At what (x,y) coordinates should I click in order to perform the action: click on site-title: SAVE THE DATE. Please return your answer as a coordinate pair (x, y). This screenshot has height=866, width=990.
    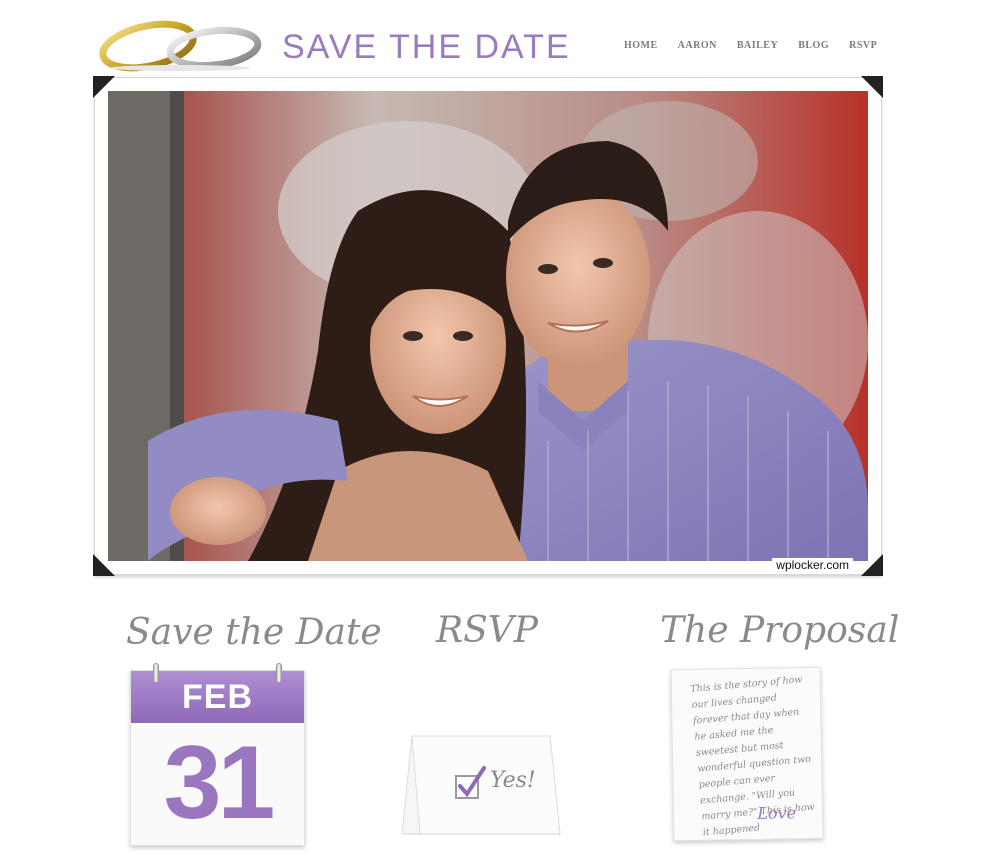
    Looking at the image, I should click on (426, 47).